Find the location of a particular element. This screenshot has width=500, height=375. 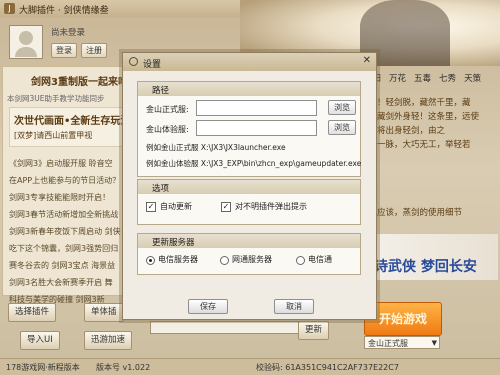

cancel-button: 取消 is located at coordinates (294, 306).